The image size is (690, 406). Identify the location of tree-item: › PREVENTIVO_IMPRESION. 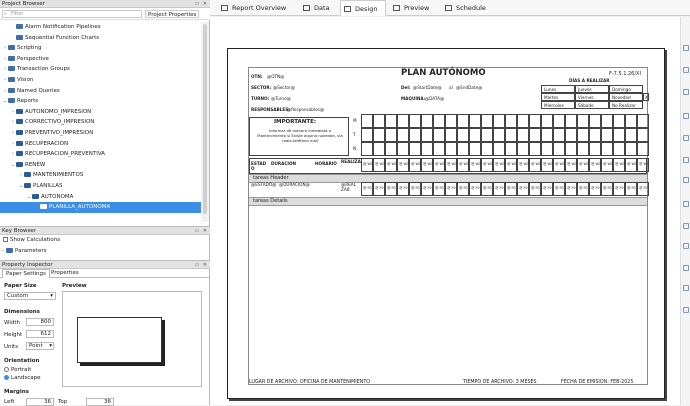
(100, 133).